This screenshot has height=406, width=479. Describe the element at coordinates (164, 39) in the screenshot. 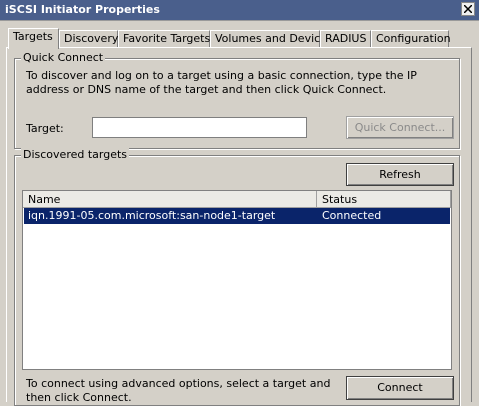

I see `tab-favorite-targets: Favorite Targets` at that location.